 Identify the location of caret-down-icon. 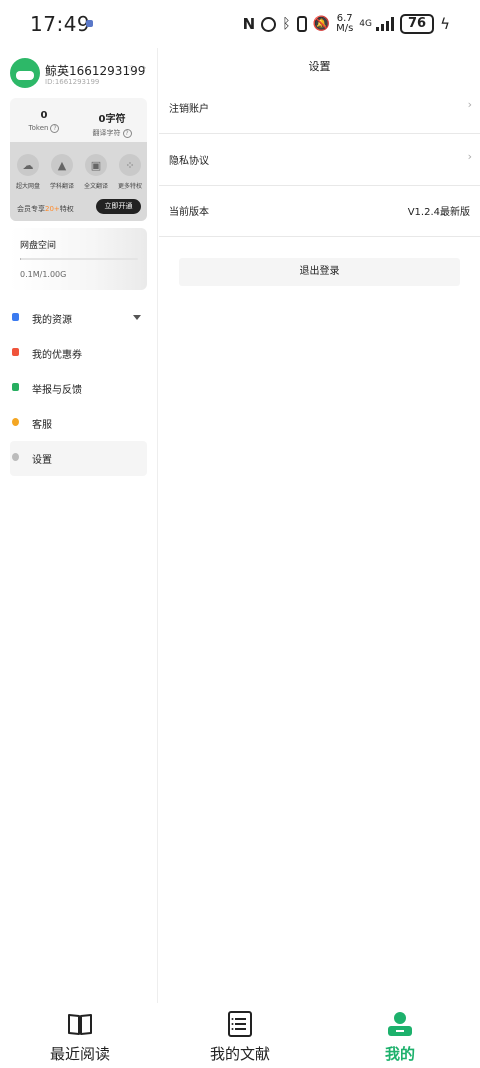
(137, 317).